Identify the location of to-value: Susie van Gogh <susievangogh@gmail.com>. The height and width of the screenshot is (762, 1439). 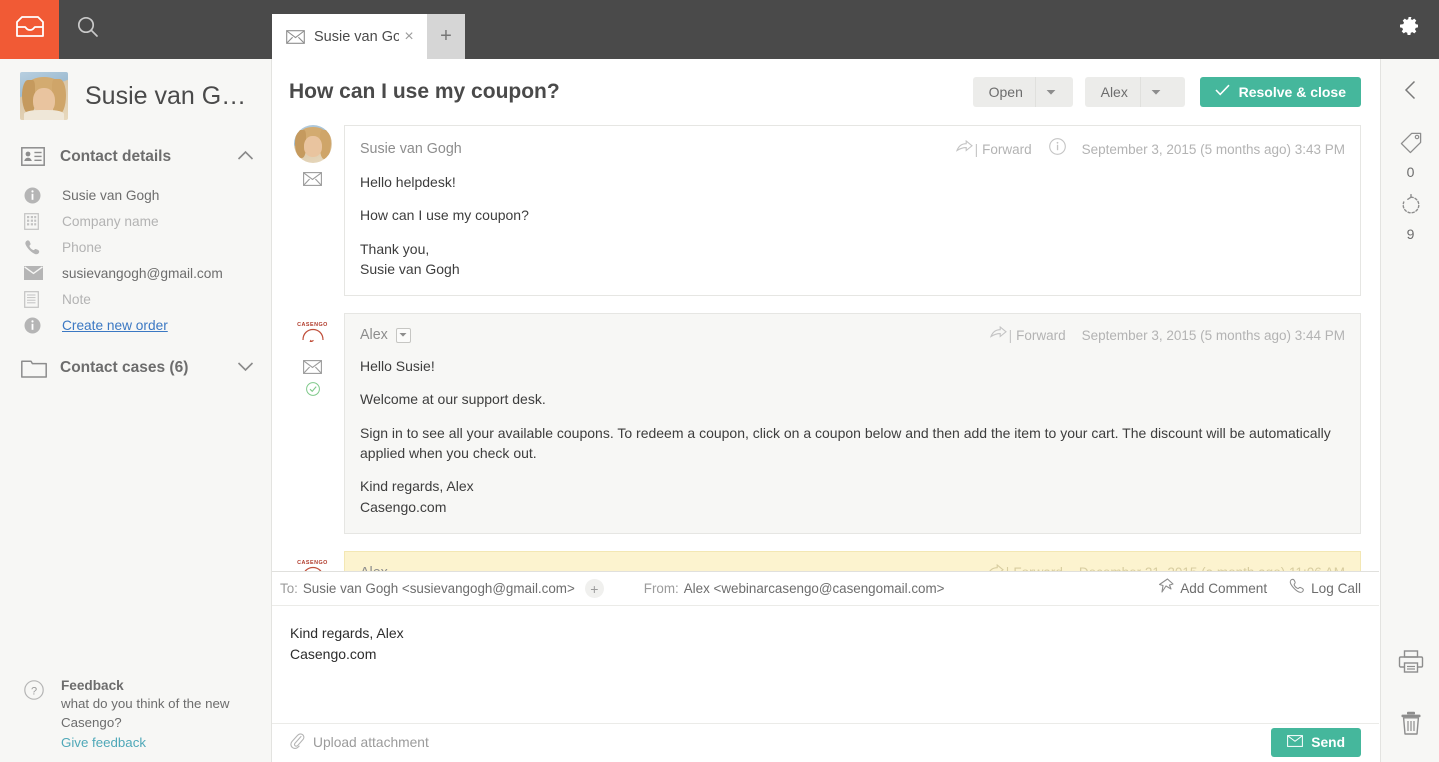
(438, 588).